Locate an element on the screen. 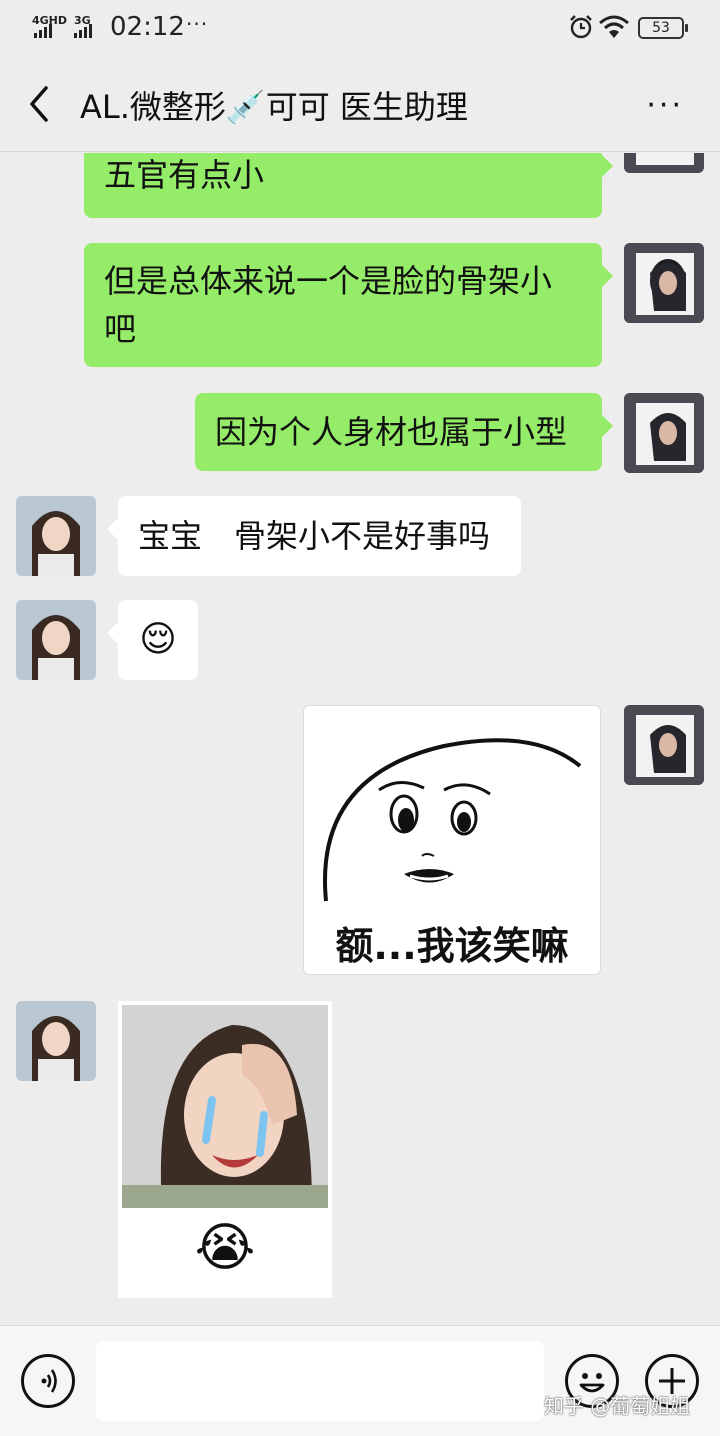 The height and width of the screenshot is (1436, 720). meme-face-drawing is located at coordinates (452, 820).